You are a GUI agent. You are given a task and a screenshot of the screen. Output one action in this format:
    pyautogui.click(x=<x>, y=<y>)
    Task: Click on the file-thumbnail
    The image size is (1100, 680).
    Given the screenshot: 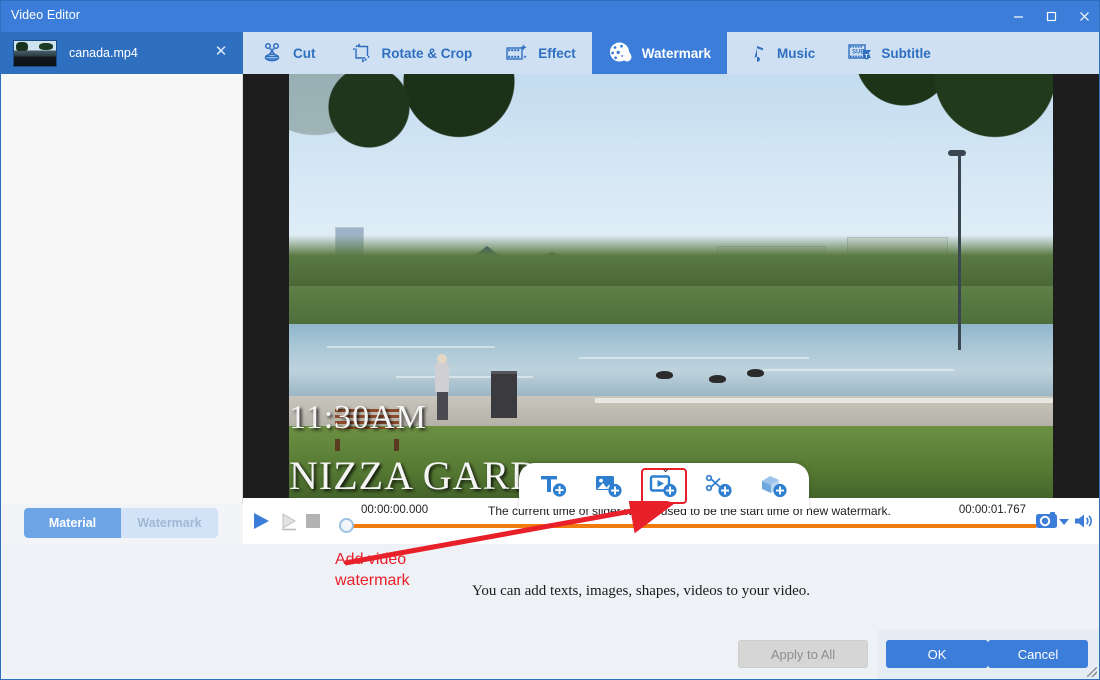 What is the action you would take?
    pyautogui.click(x=35, y=53)
    